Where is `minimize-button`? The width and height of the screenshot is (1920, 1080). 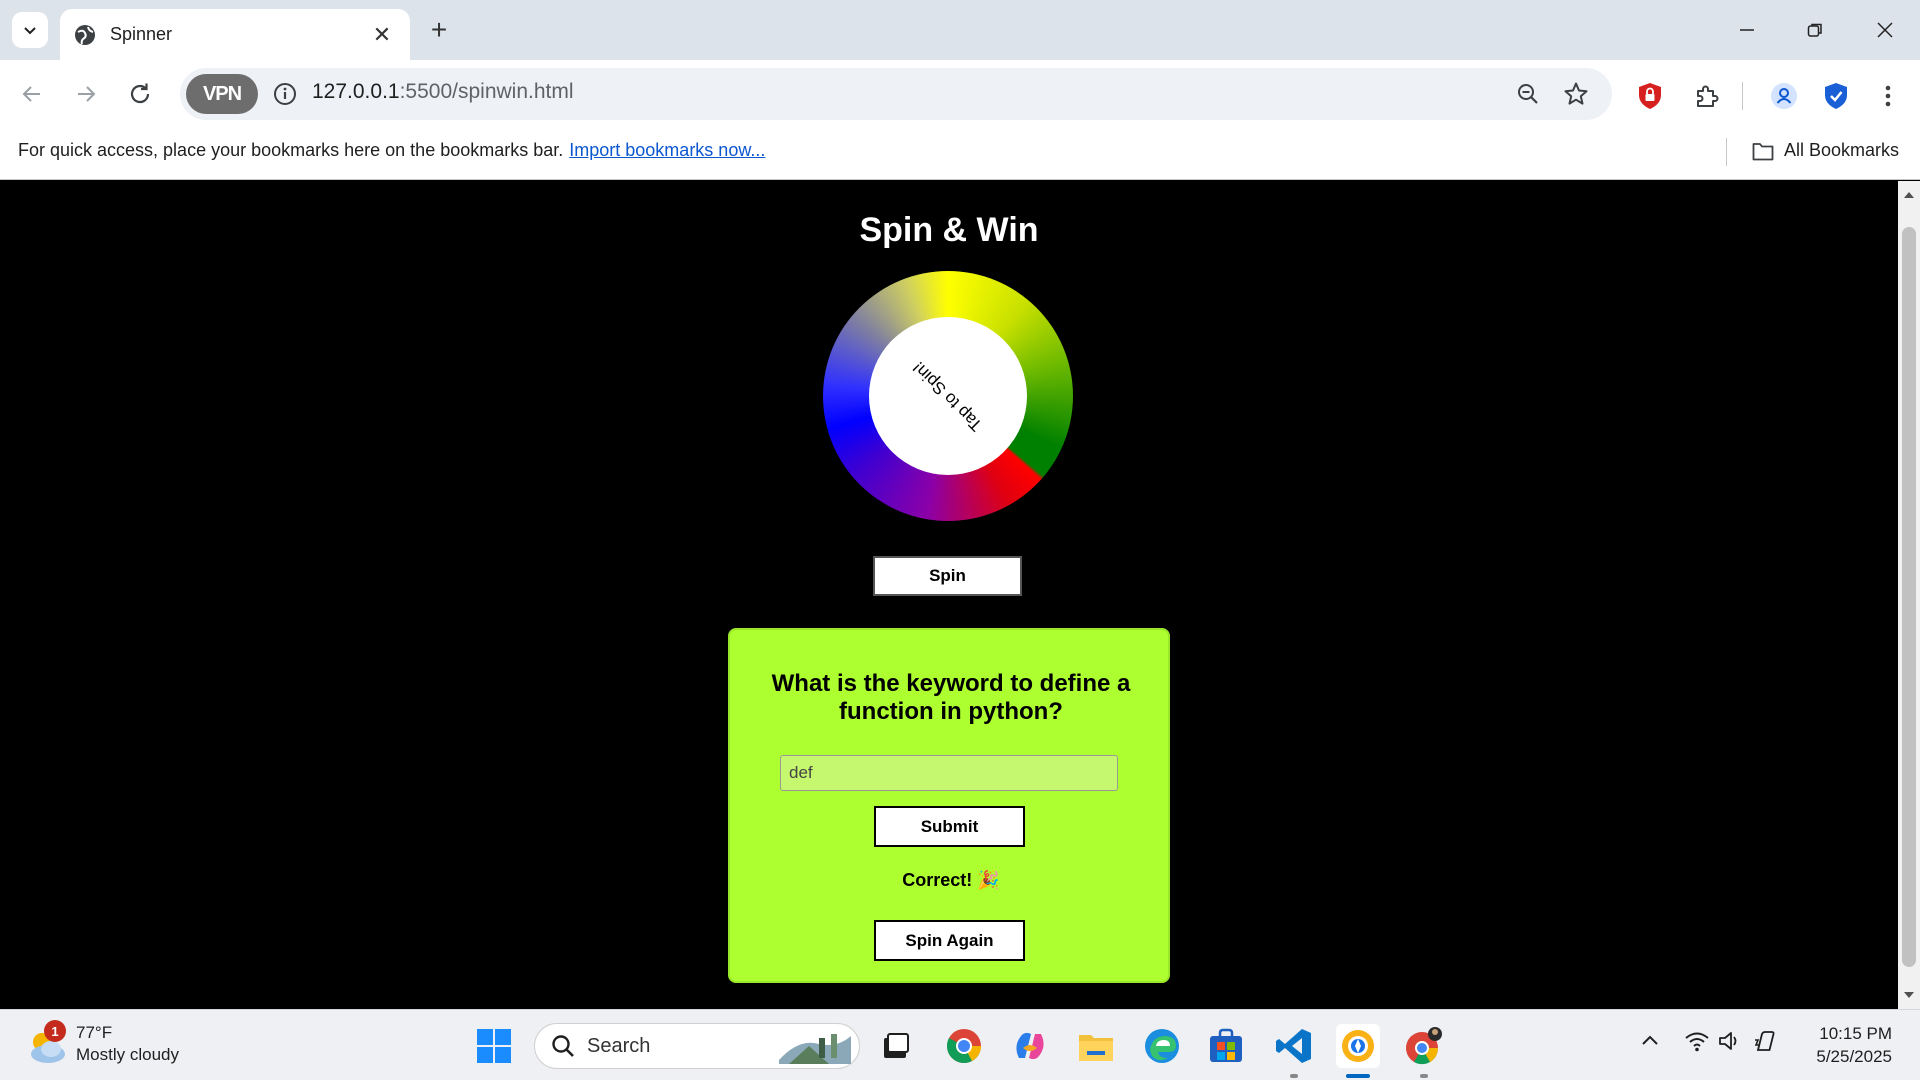 minimize-button is located at coordinates (1747, 30).